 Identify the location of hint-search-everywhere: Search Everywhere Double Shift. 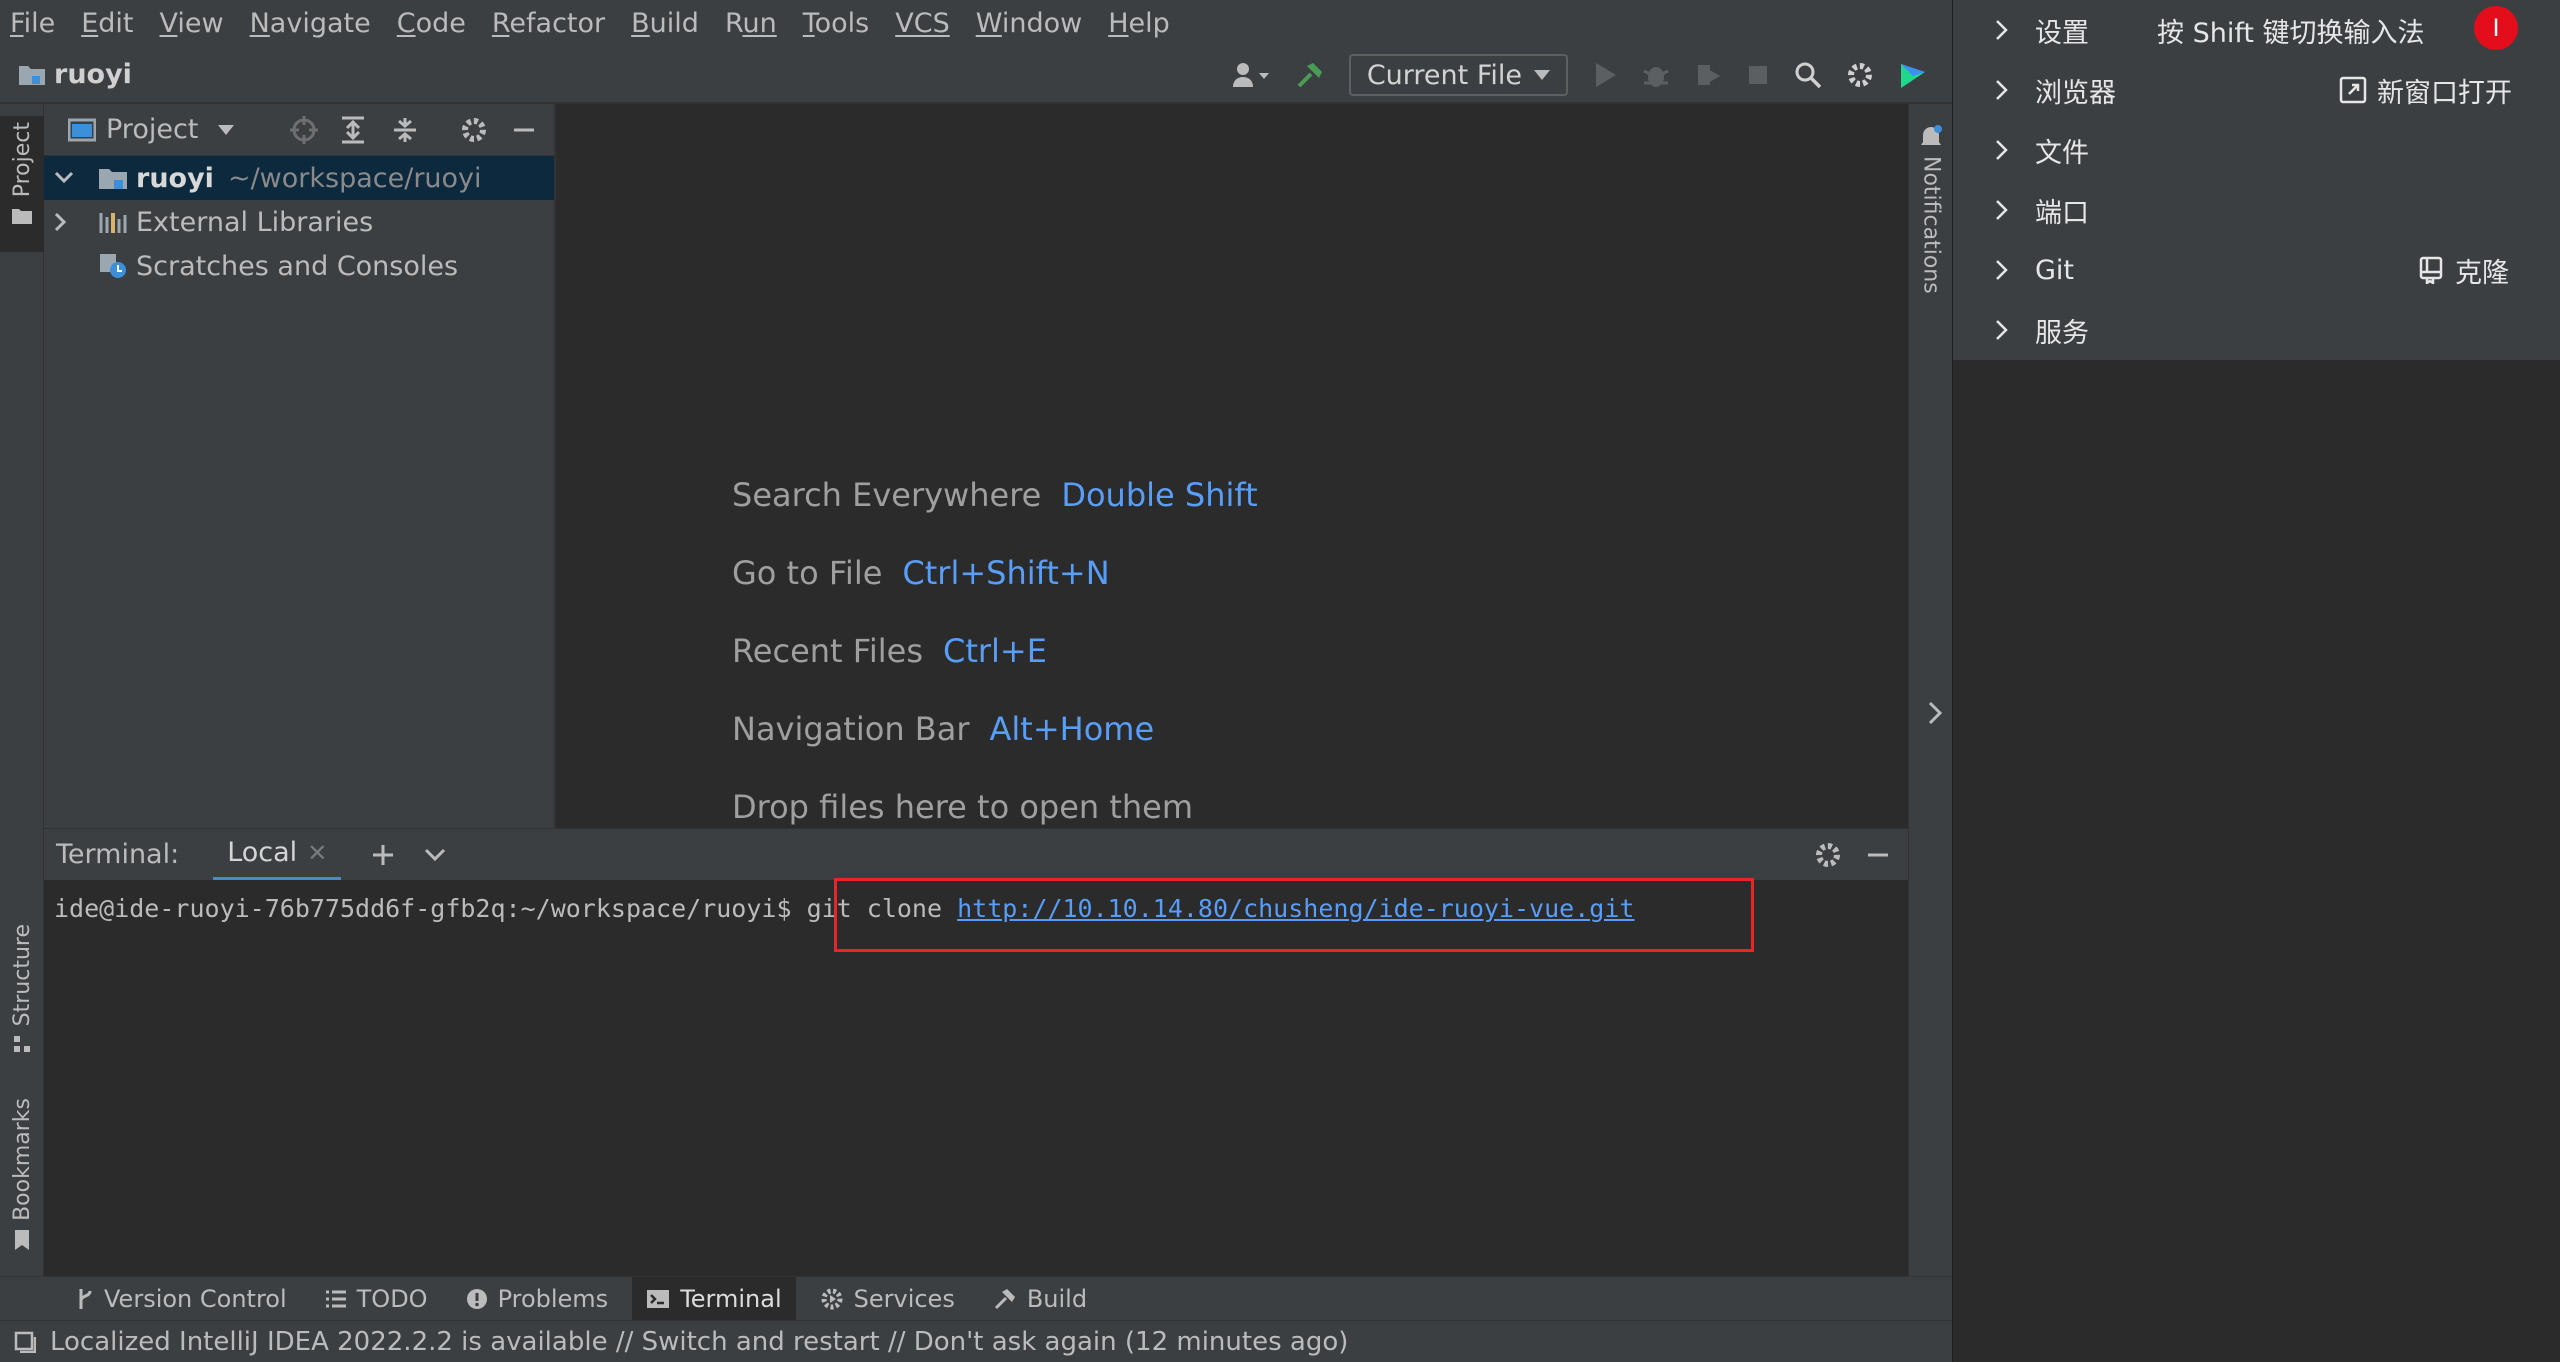
(995, 495).